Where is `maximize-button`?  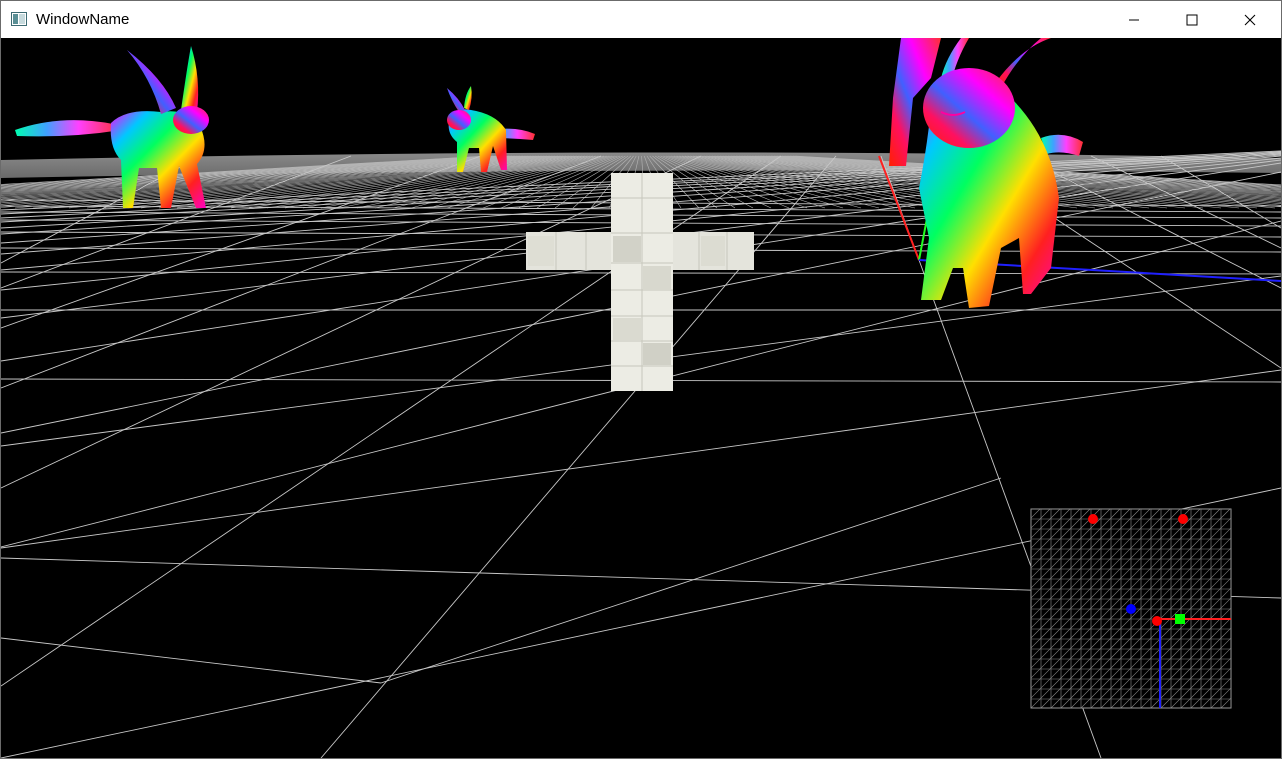 maximize-button is located at coordinates (1192, 19).